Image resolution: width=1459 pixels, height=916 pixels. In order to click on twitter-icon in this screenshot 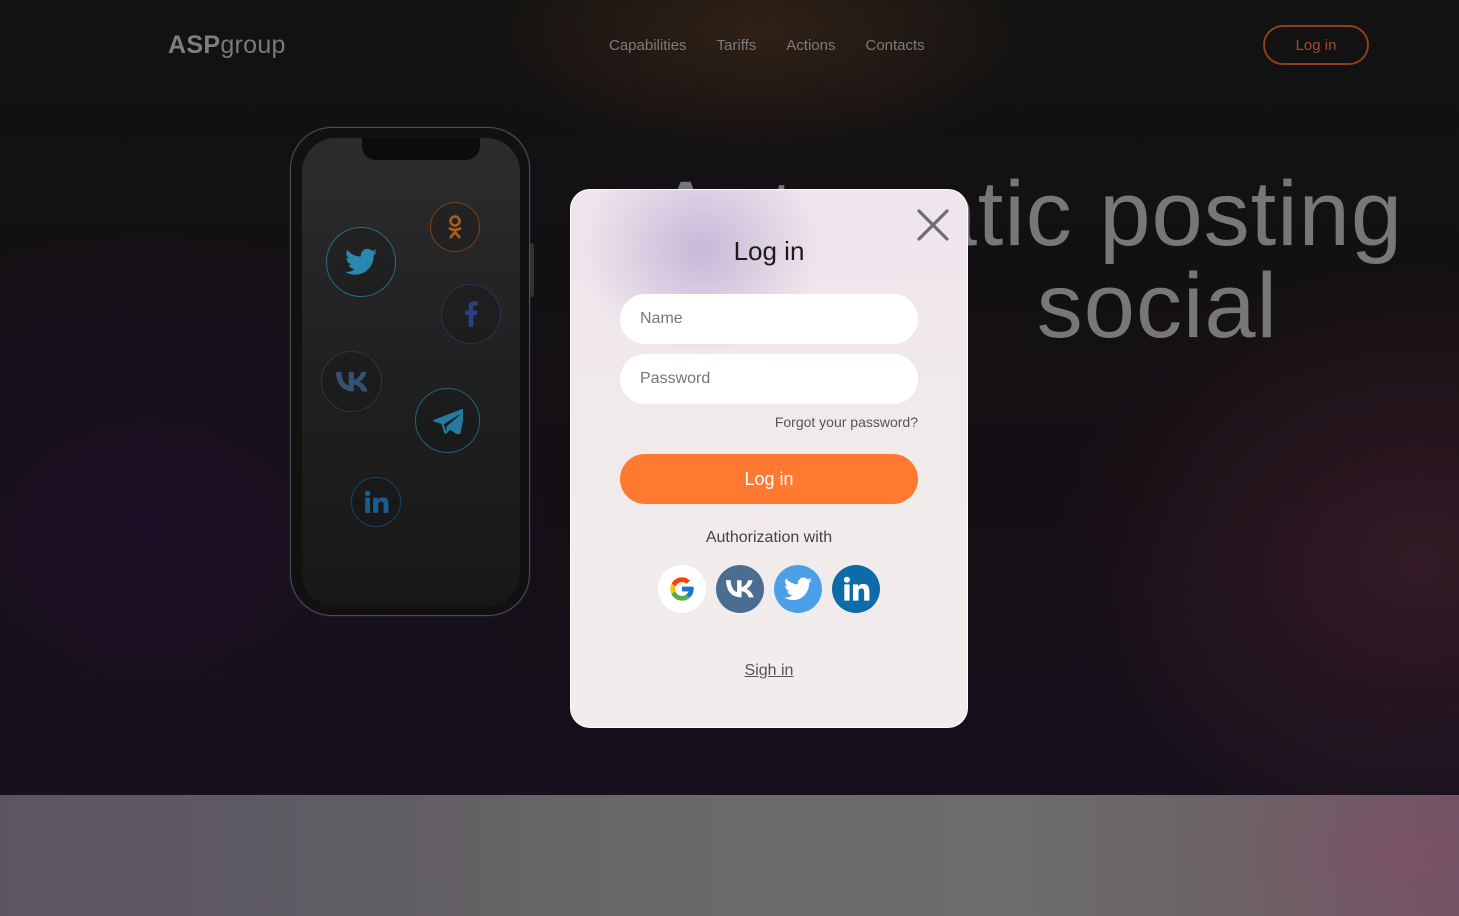, I will do `click(798, 589)`.